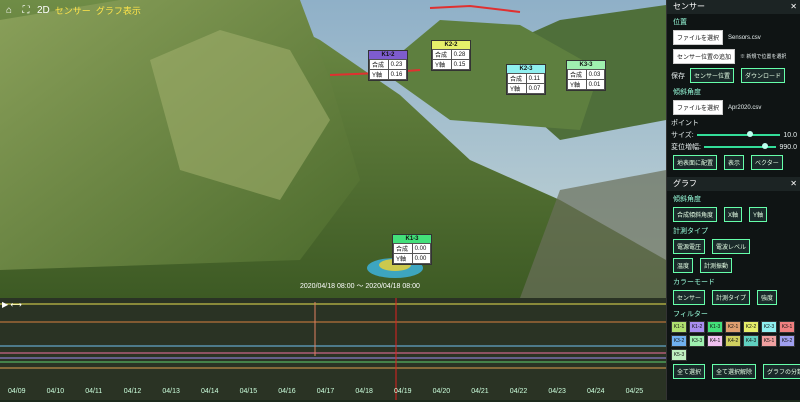  Describe the element at coordinates (210, 391) in the screenshot. I see `date-tick: 04/14` at that location.